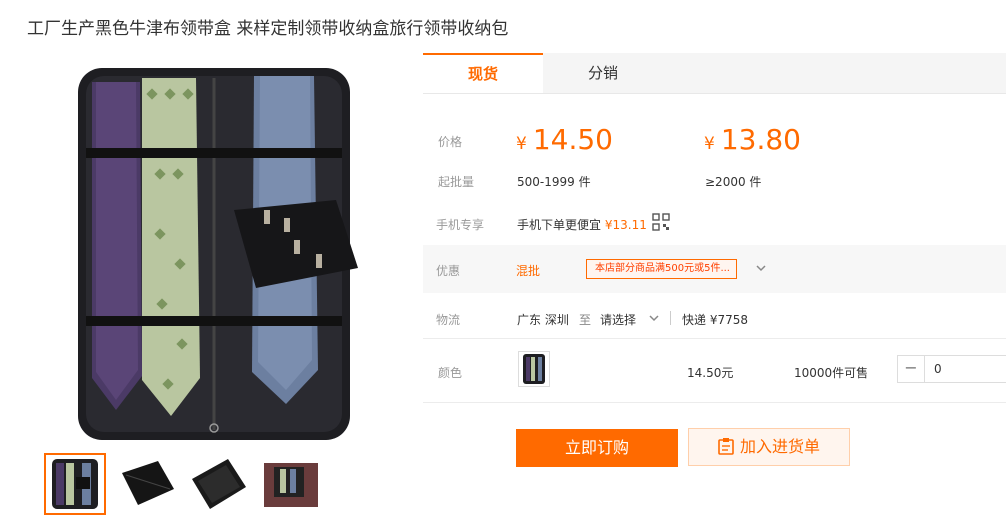 This screenshot has width=1006, height=520. I want to click on shipping-fee: 快递 ¥7758, so click(715, 320).